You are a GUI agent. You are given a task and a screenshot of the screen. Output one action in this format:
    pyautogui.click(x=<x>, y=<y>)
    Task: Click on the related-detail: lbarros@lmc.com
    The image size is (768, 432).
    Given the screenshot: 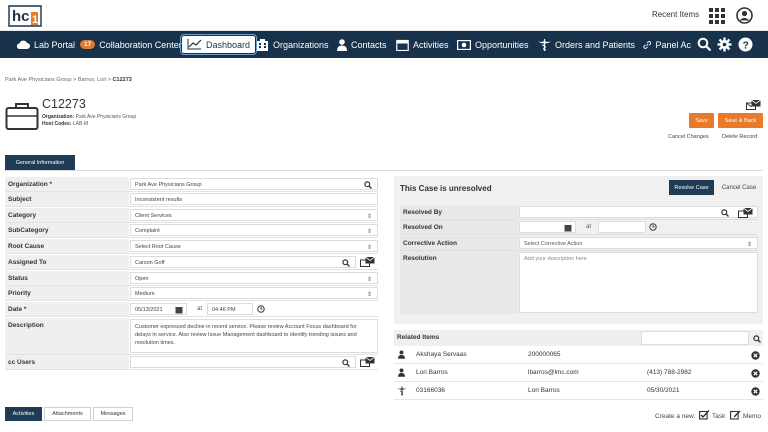 What is the action you would take?
    pyautogui.click(x=553, y=372)
    